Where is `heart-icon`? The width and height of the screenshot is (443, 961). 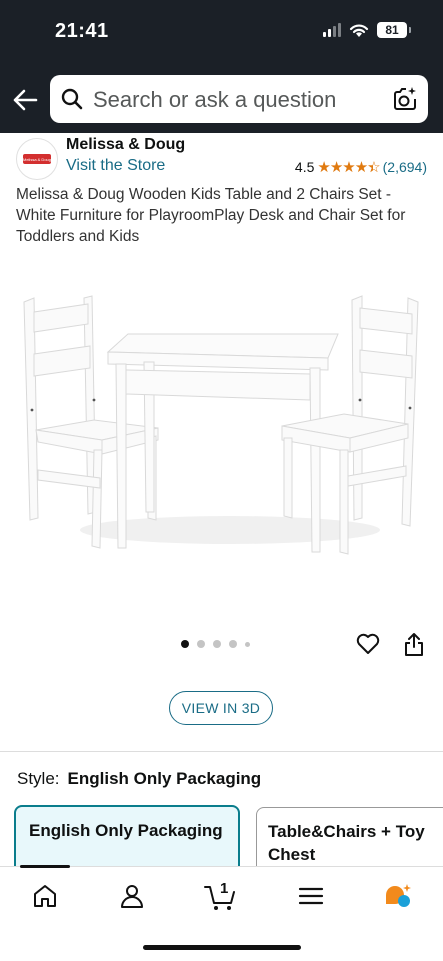 heart-icon is located at coordinates (368, 644).